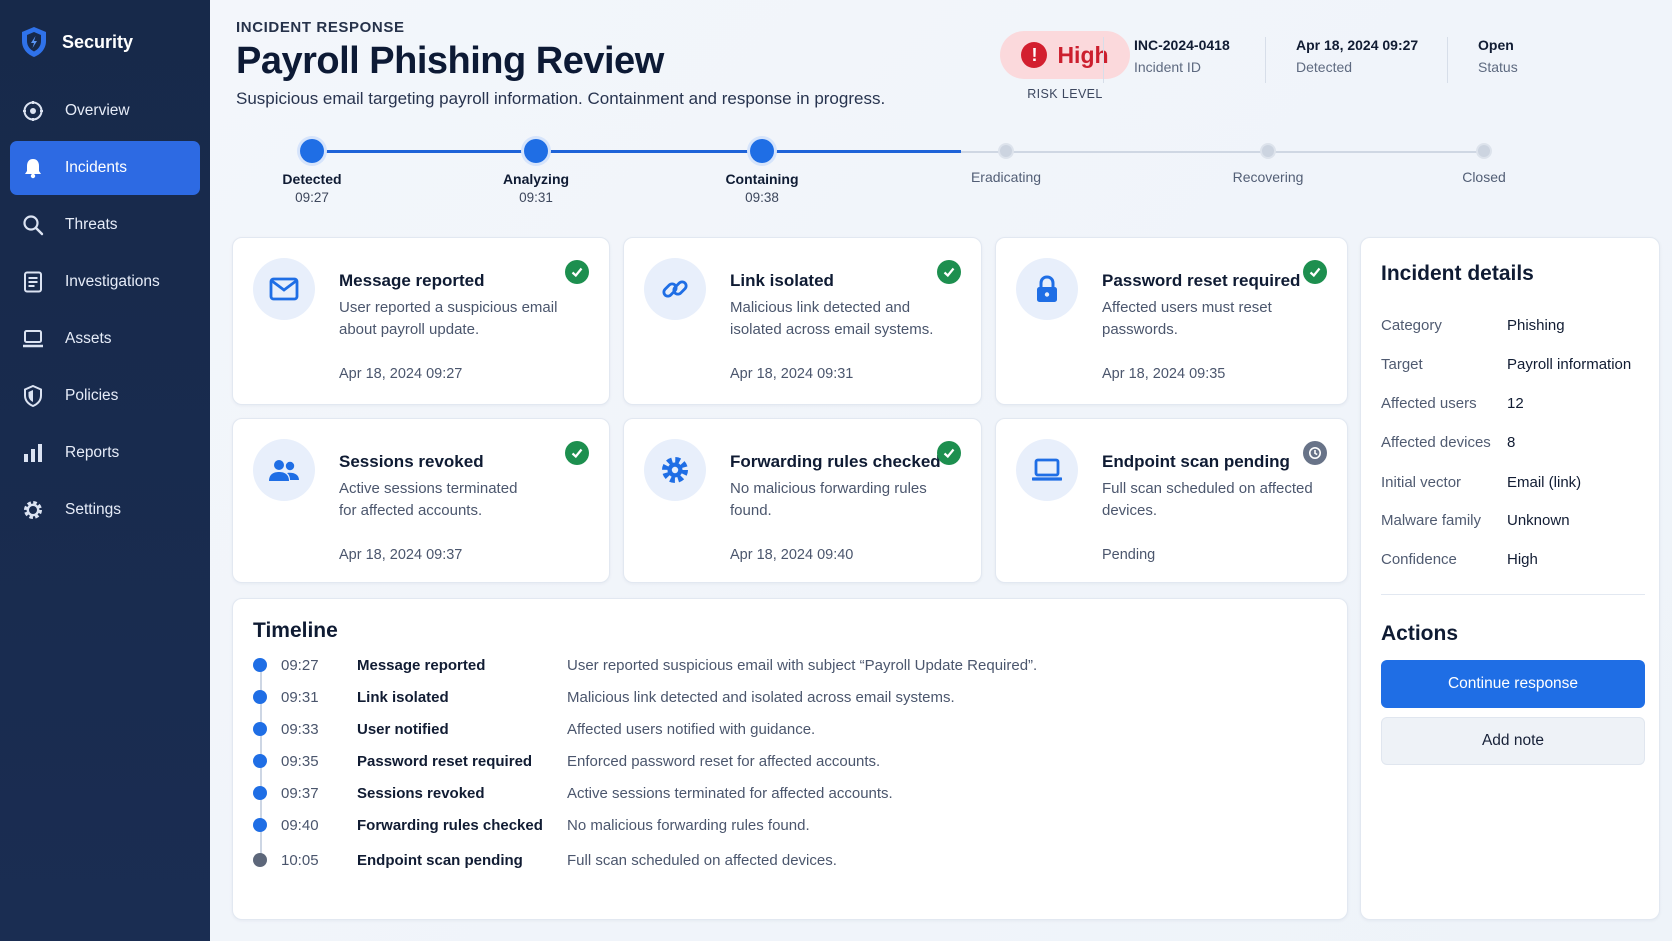  I want to click on detail-value: 12, so click(1515, 403).